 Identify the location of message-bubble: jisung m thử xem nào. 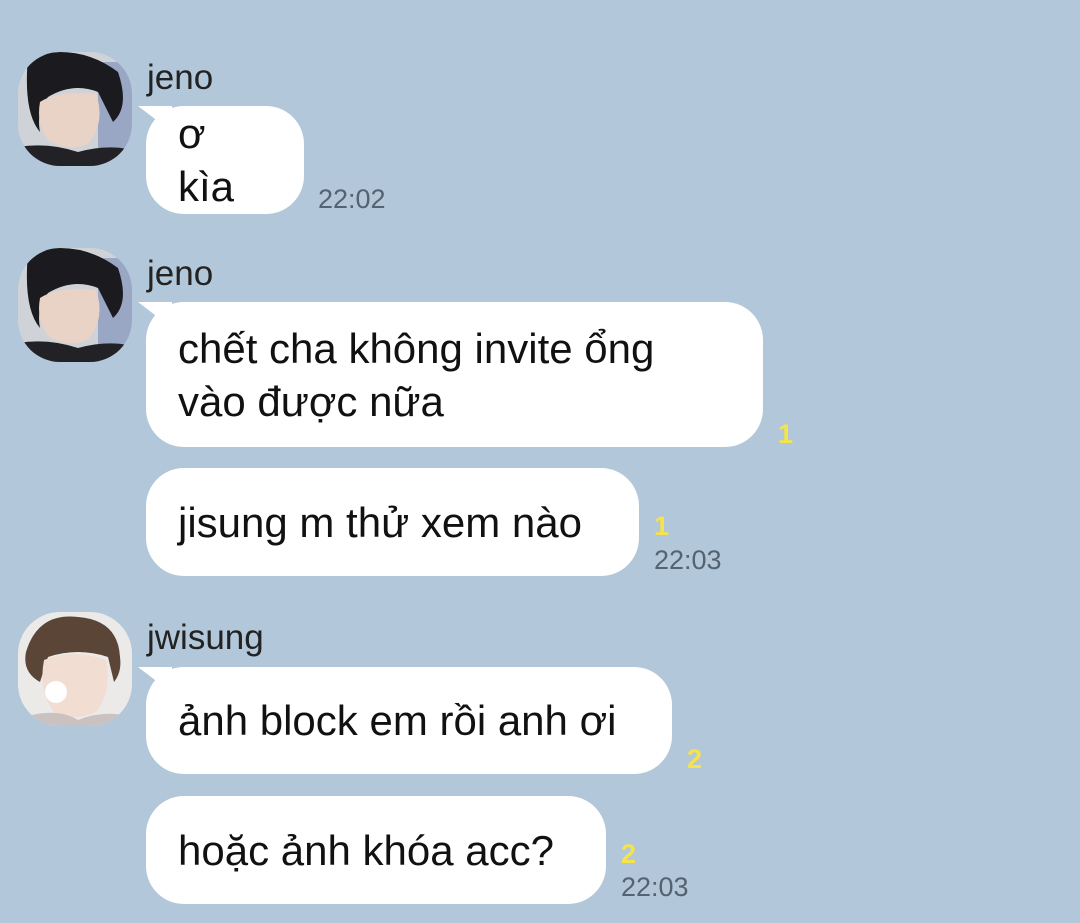
(392, 522).